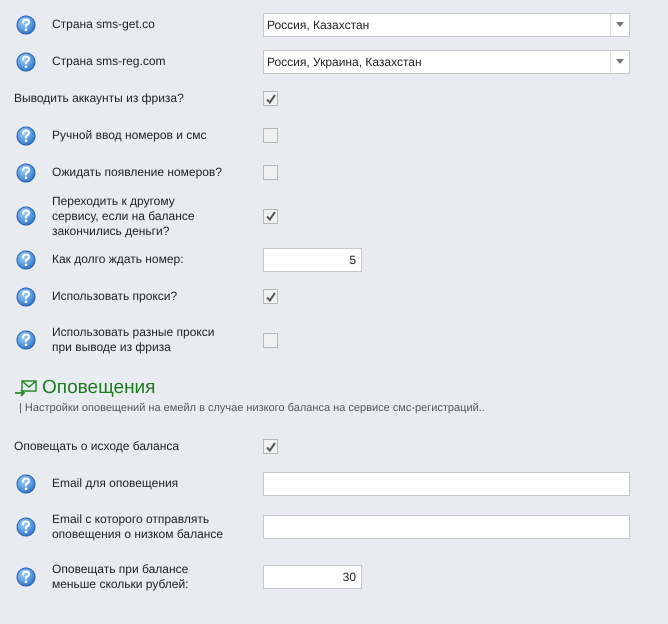 This screenshot has height=624, width=668. What do you see at coordinates (109, 61) in the screenshot?
I see `setting-label: Страна sms-reg.com` at bounding box center [109, 61].